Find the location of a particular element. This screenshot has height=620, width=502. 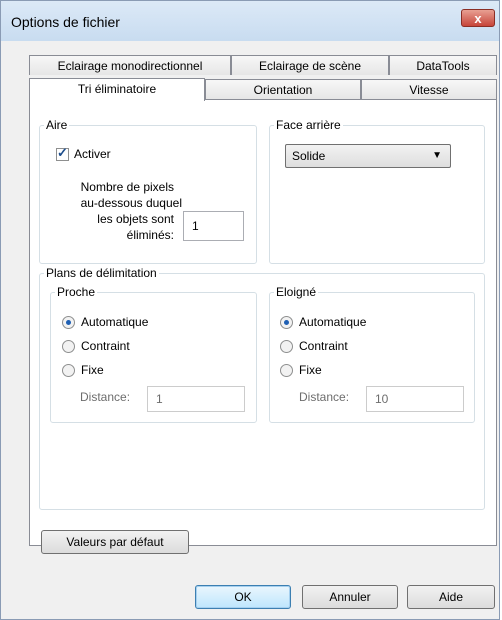

tab-label: DataTools is located at coordinates (443, 66).